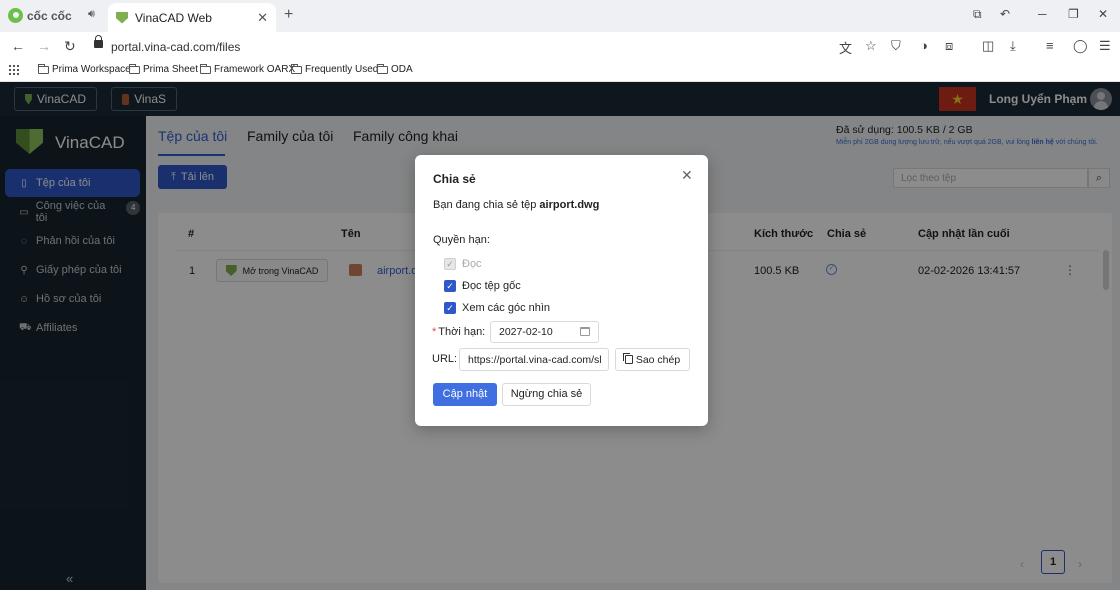 This screenshot has width=1120, height=590. What do you see at coordinates (18, 46) in the screenshot?
I see `back-icon: ←` at bounding box center [18, 46].